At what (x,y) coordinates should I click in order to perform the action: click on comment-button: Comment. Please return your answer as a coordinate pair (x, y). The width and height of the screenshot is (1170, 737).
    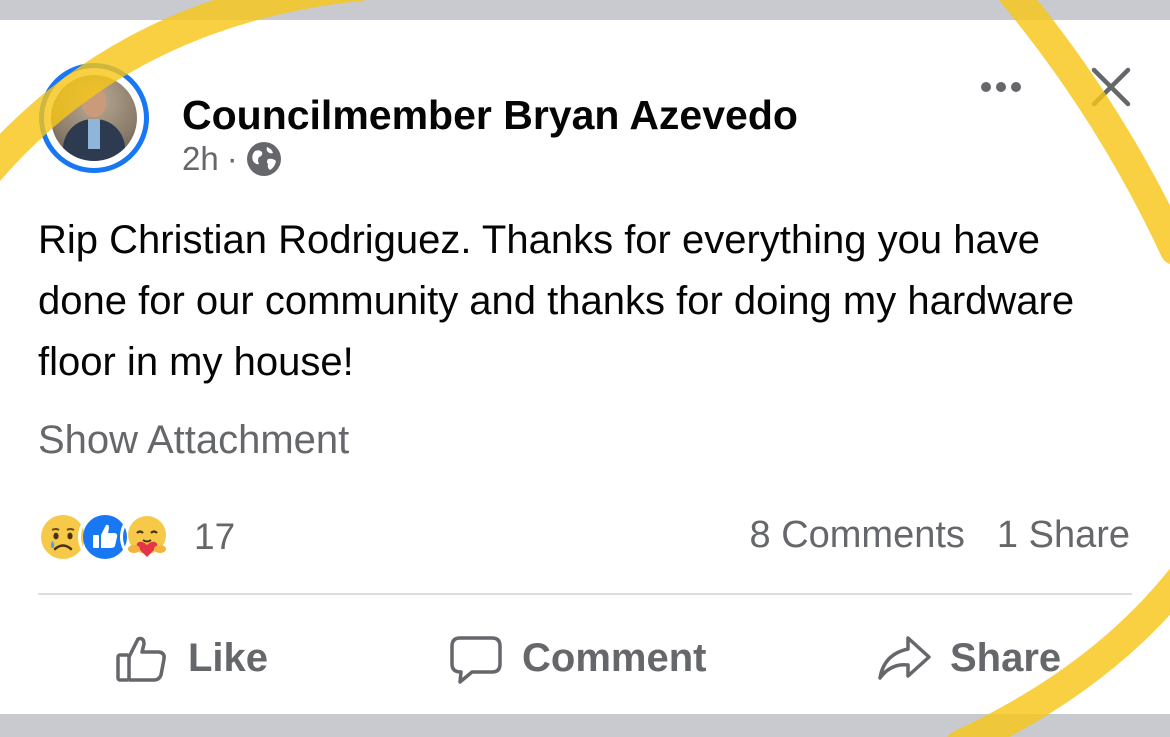
    Looking at the image, I should click on (577, 658).